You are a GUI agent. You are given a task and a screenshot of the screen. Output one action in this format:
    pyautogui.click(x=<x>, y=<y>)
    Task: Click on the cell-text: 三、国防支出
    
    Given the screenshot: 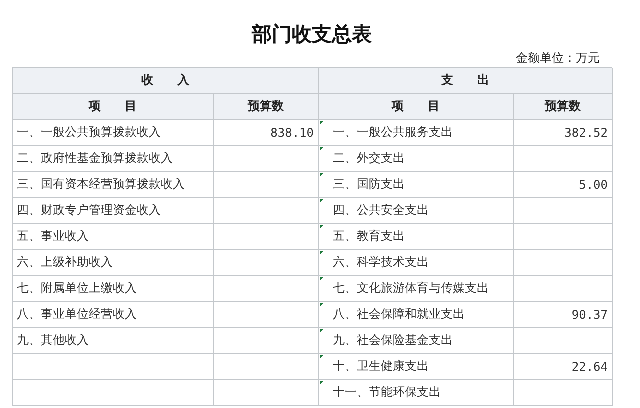 What is the action you would take?
    pyautogui.click(x=369, y=184)
    